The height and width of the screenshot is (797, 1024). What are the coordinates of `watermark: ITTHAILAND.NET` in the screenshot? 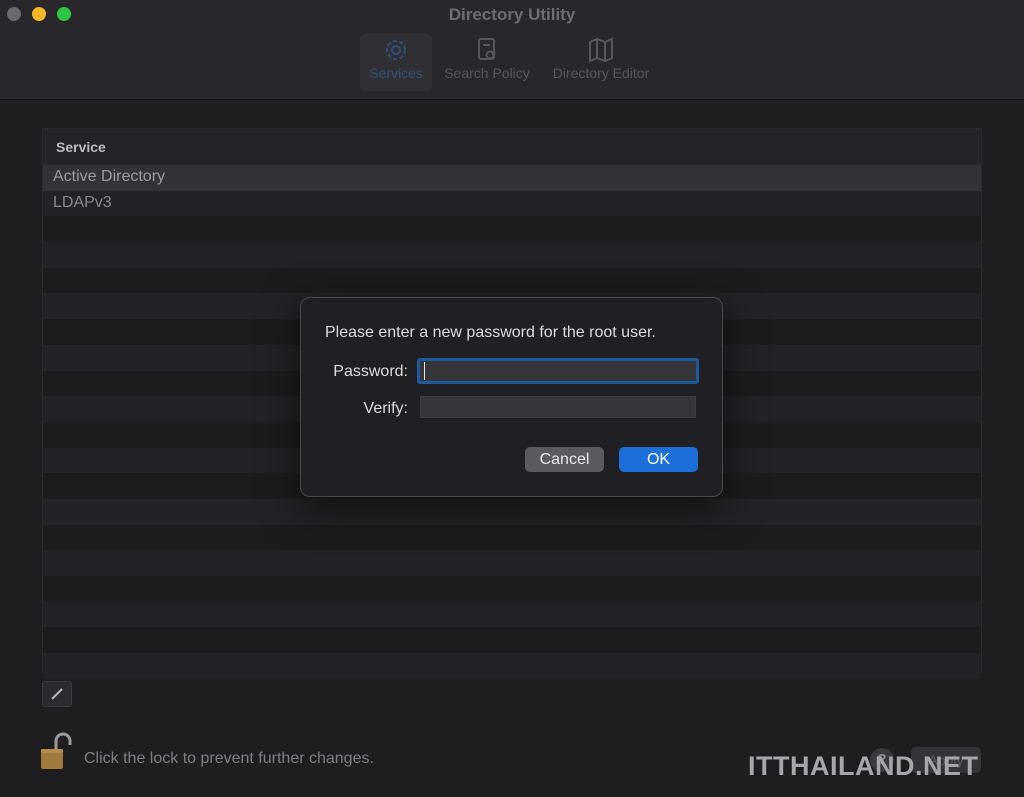 It's located at (863, 766).